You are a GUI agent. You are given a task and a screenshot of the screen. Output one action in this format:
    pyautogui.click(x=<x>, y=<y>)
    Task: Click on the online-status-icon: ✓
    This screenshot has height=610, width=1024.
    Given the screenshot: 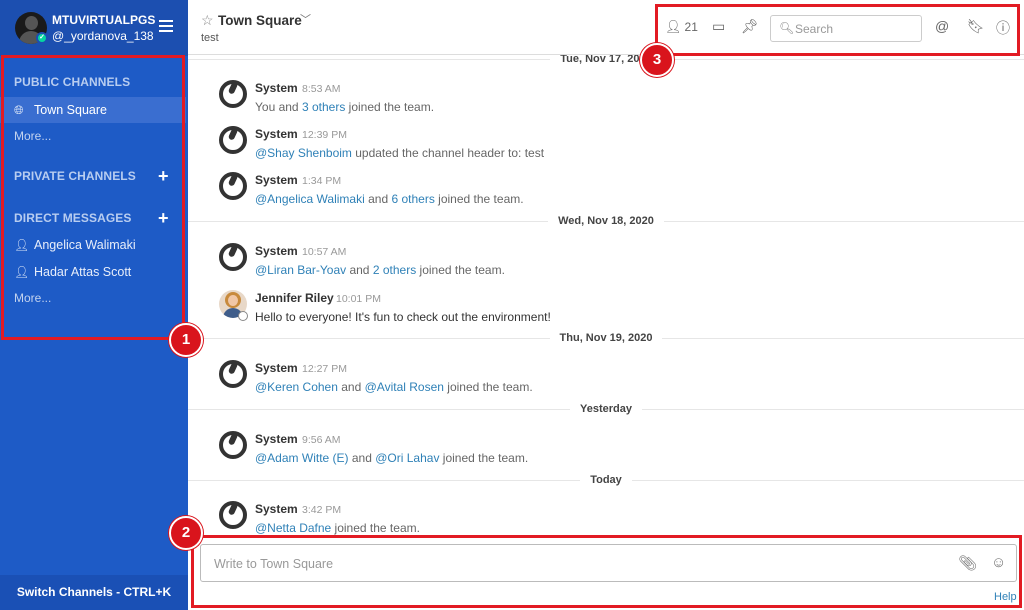 What is the action you would take?
    pyautogui.click(x=42, y=38)
    